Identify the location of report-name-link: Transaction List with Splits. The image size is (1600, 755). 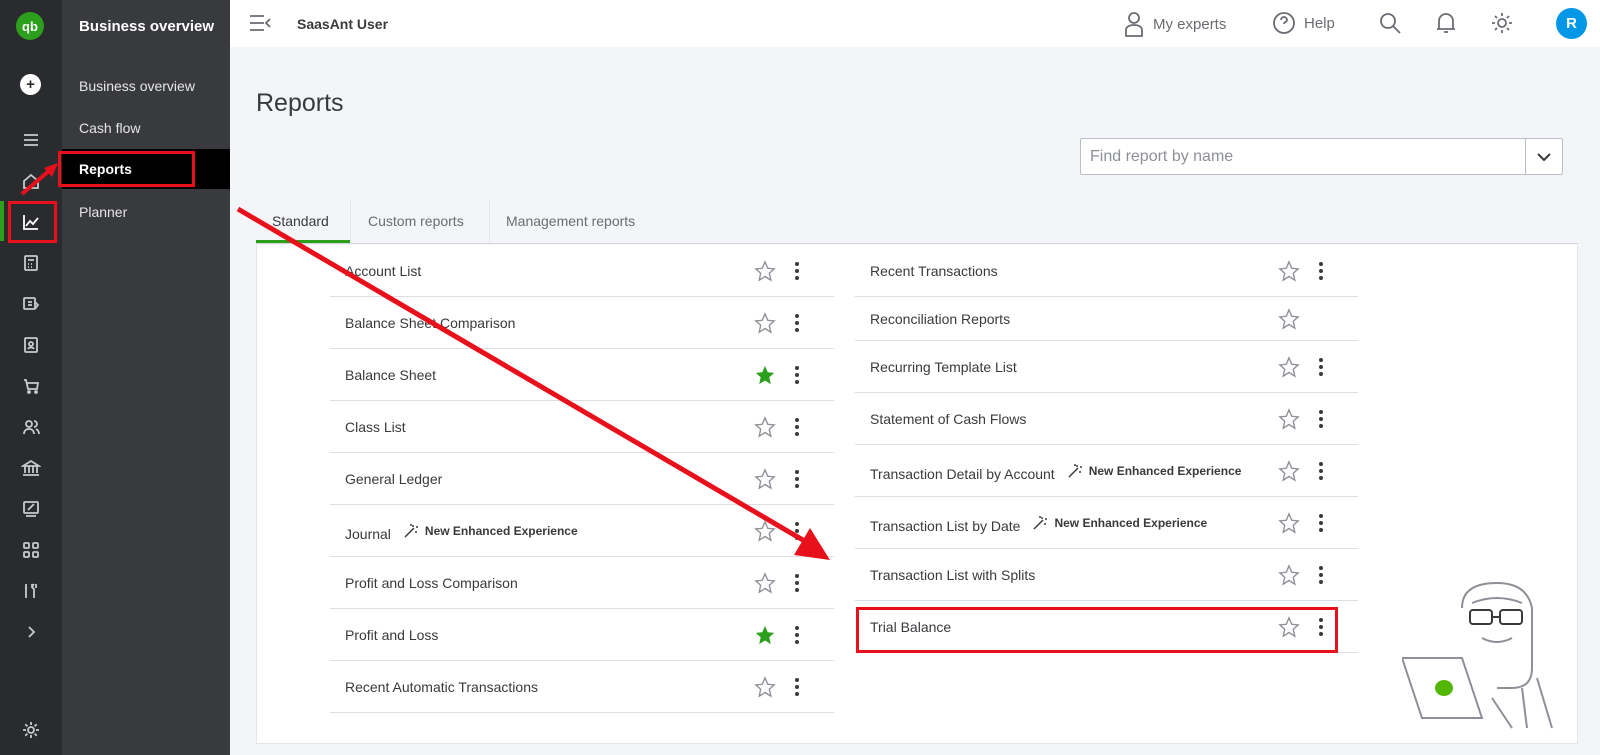
(952, 575).